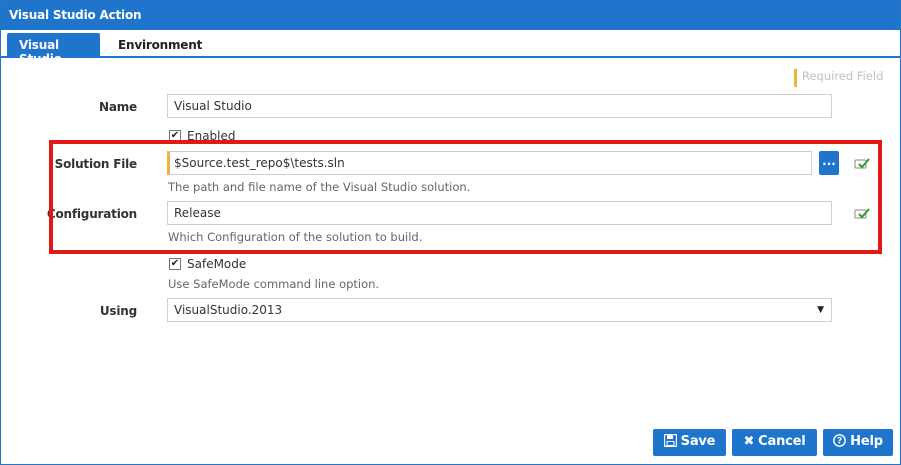 The width and height of the screenshot is (901, 465). What do you see at coordinates (820, 310) in the screenshot?
I see `dropdown-arrow-icon: ▼` at bounding box center [820, 310].